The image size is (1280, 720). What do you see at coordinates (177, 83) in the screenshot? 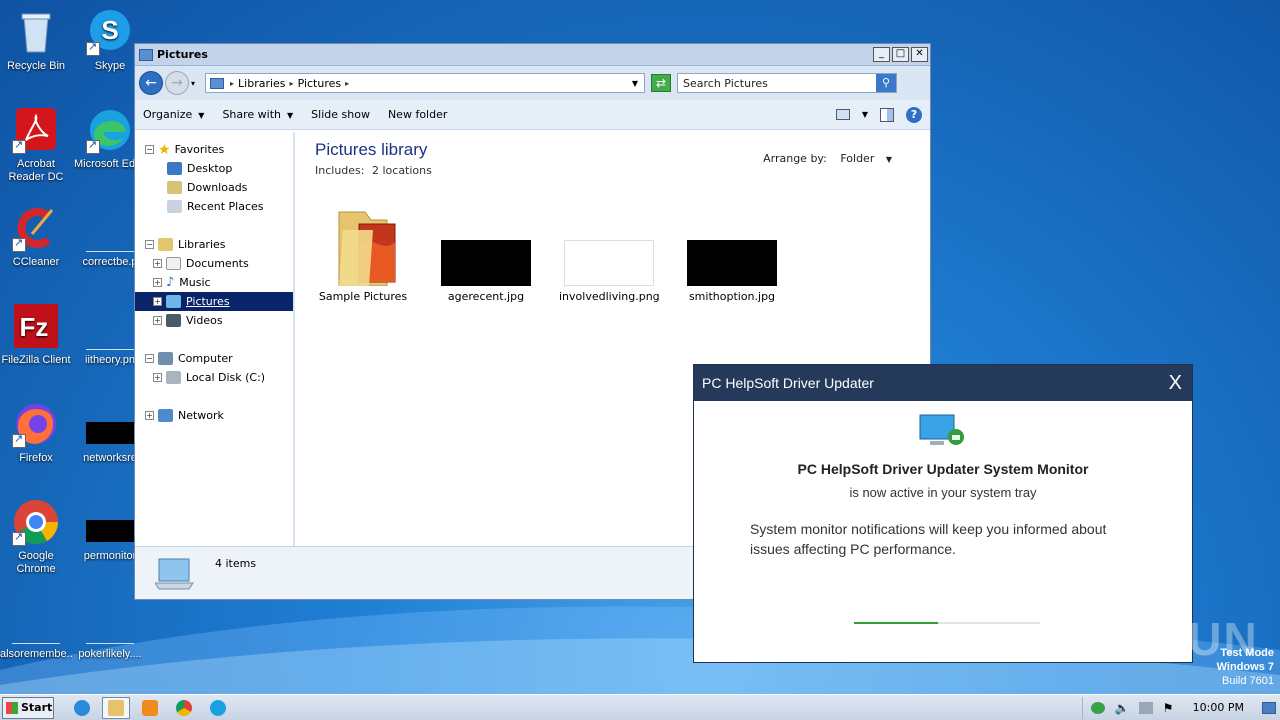
I see `forward-button: →` at bounding box center [177, 83].